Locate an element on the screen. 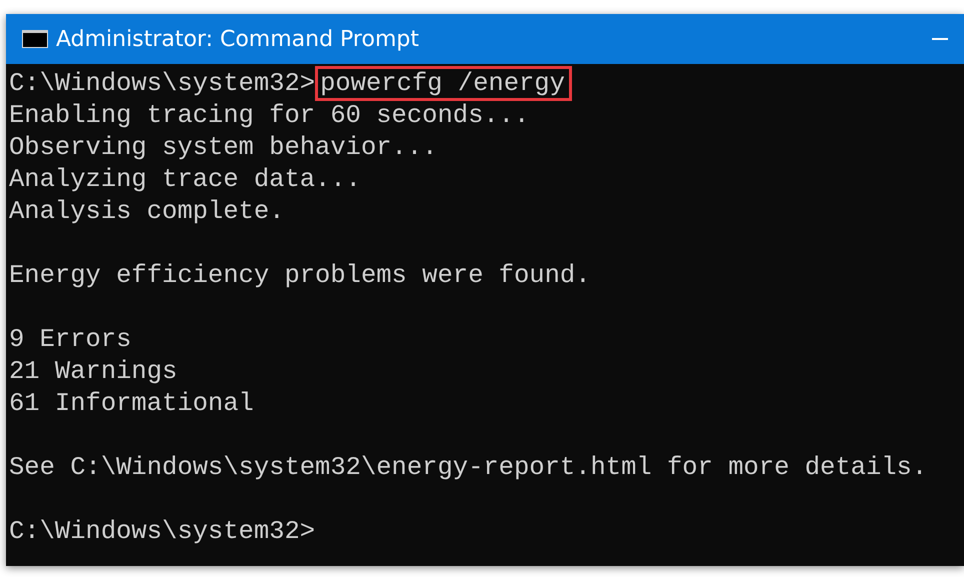 The height and width of the screenshot is (578, 964). console-output-line: Analysis complete. is located at coordinates (146, 211).